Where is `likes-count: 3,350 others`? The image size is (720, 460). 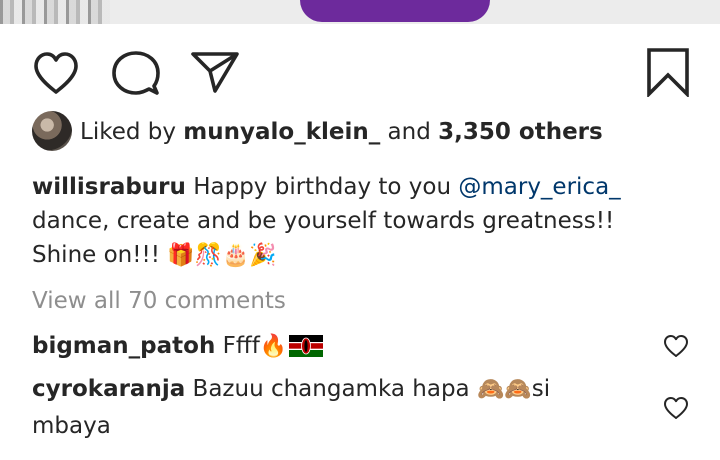 likes-count: 3,350 others is located at coordinates (520, 132).